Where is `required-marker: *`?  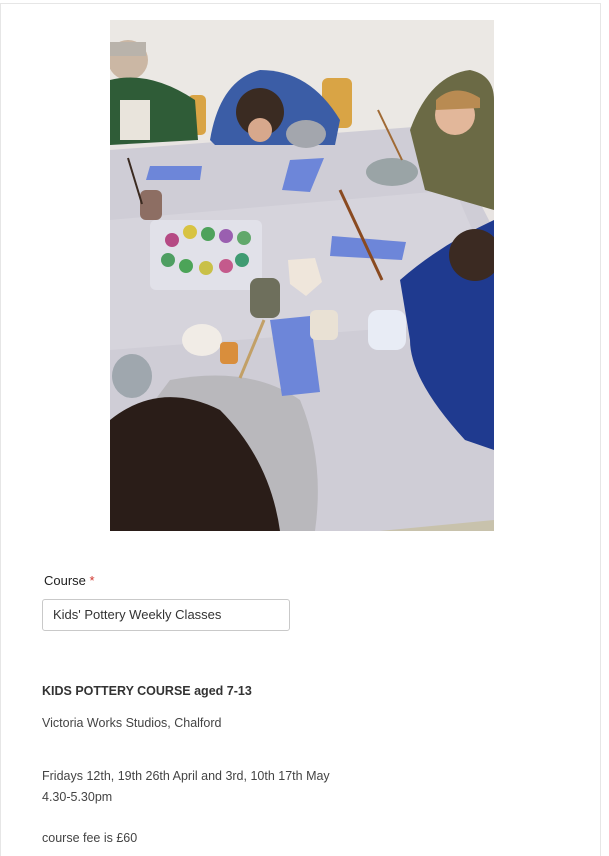 required-marker: * is located at coordinates (92, 580).